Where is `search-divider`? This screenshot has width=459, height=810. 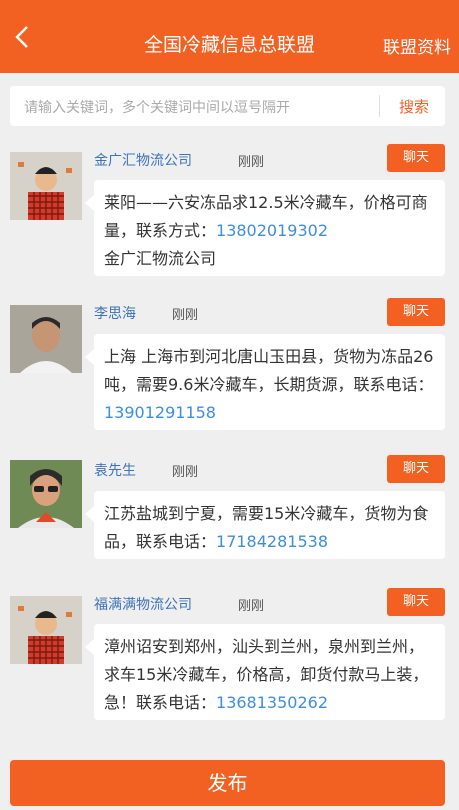 search-divider is located at coordinates (379, 106).